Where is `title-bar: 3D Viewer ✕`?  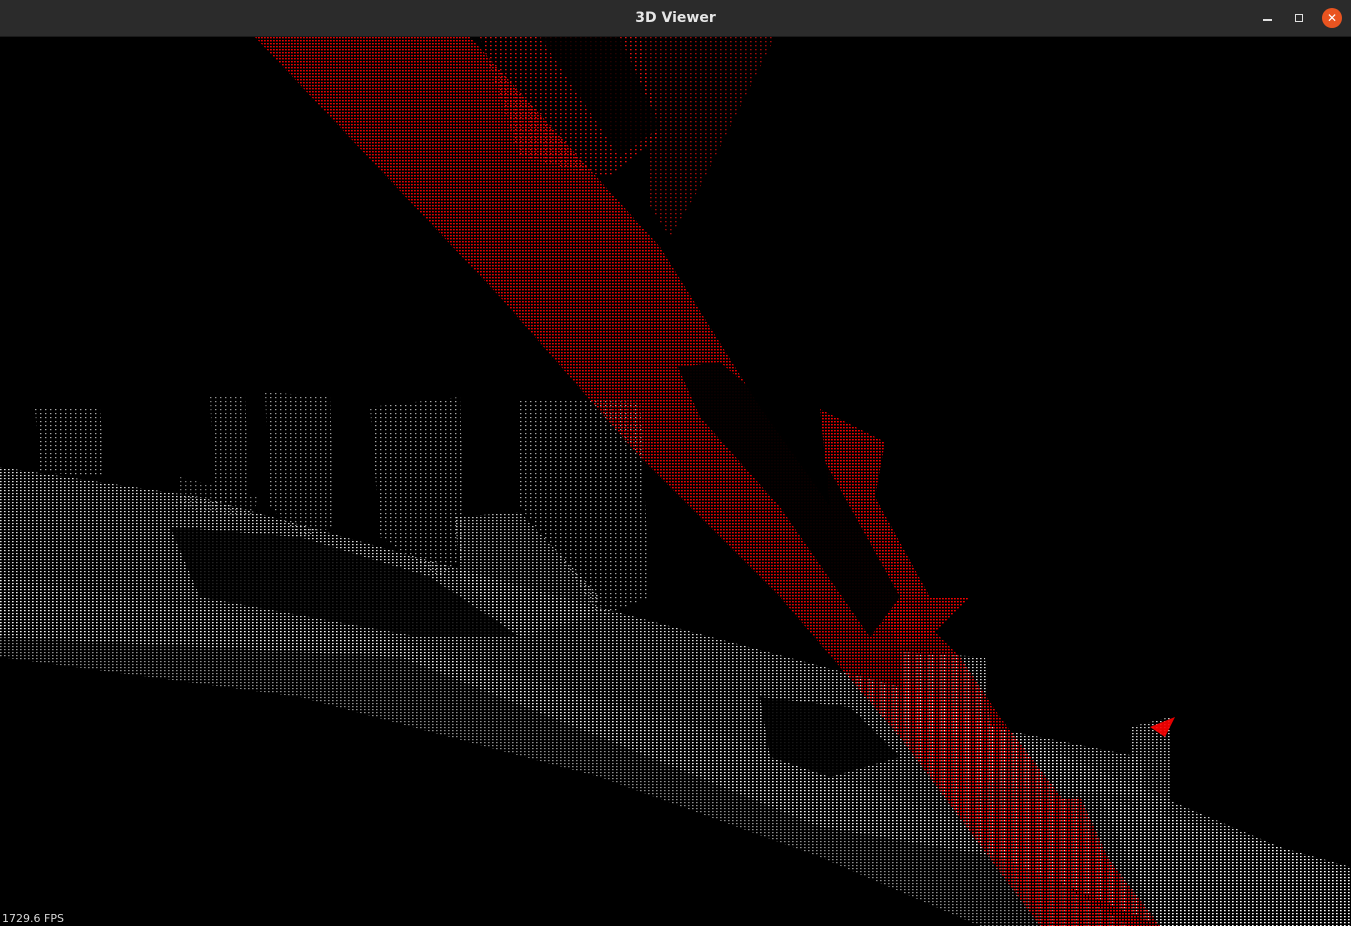
title-bar: 3D Viewer ✕ is located at coordinates (675, 18).